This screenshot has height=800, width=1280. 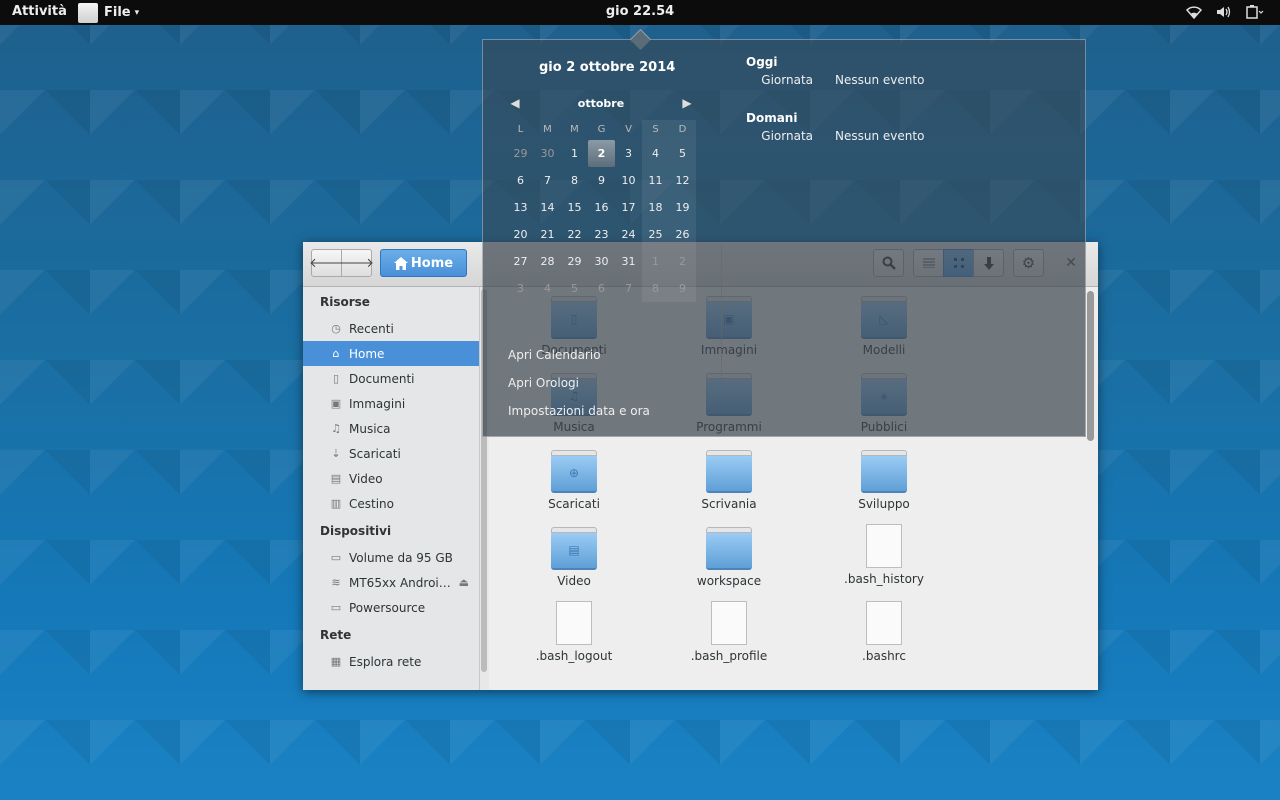 What do you see at coordinates (1255, 12) in the screenshot?
I see `battery-icon` at bounding box center [1255, 12].